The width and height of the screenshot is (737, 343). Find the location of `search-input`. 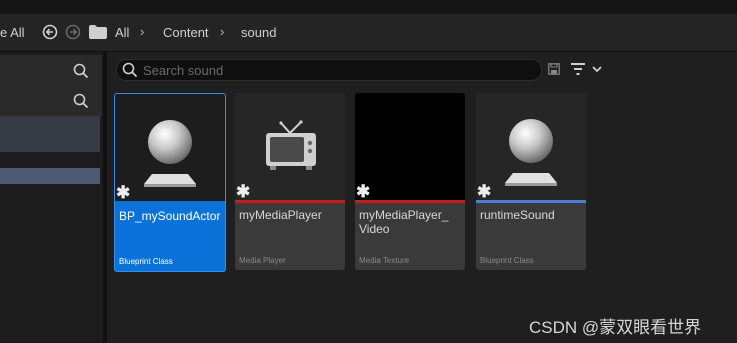

search-input is located at coordinates (333, 70).